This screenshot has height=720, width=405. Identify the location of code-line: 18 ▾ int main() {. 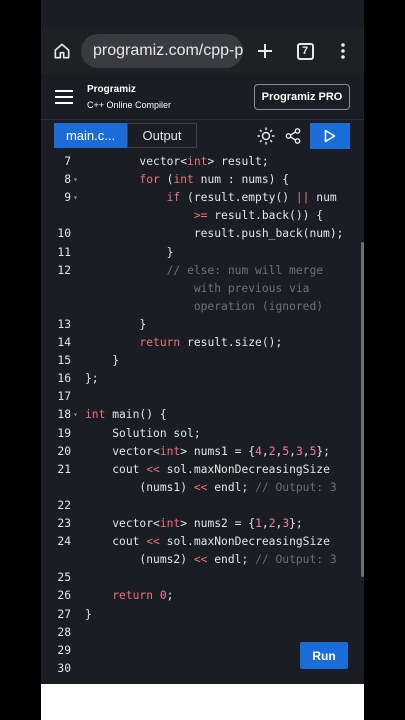
(202, 415).